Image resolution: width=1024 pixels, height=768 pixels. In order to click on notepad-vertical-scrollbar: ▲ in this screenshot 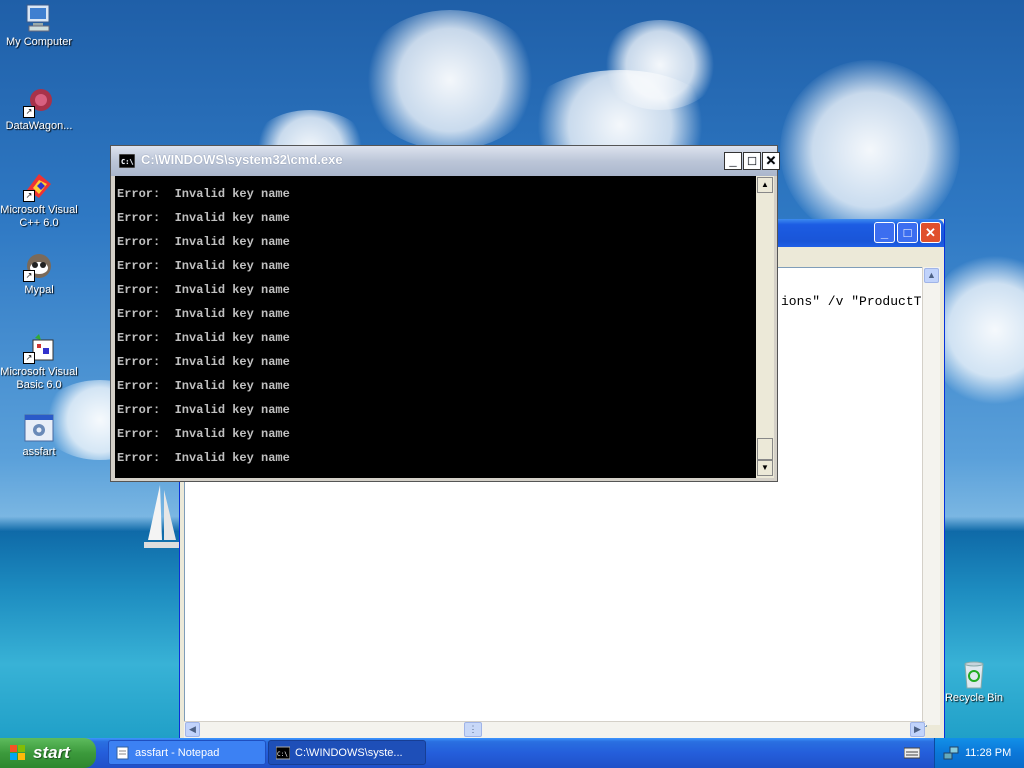, I will do `click(931, 496)`.